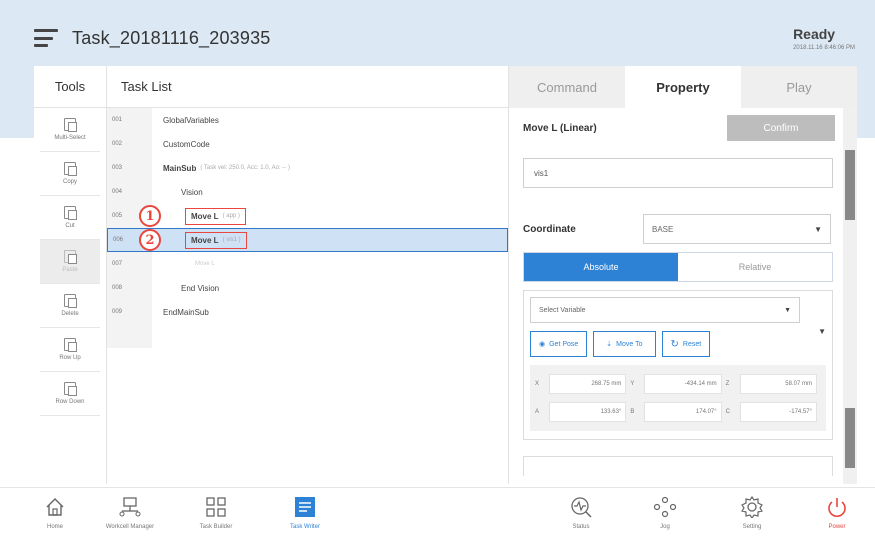 This screenshot has width=875, height=547. I want to click on task-row: 005 Move L ( app ) 1, so click(307, 216).